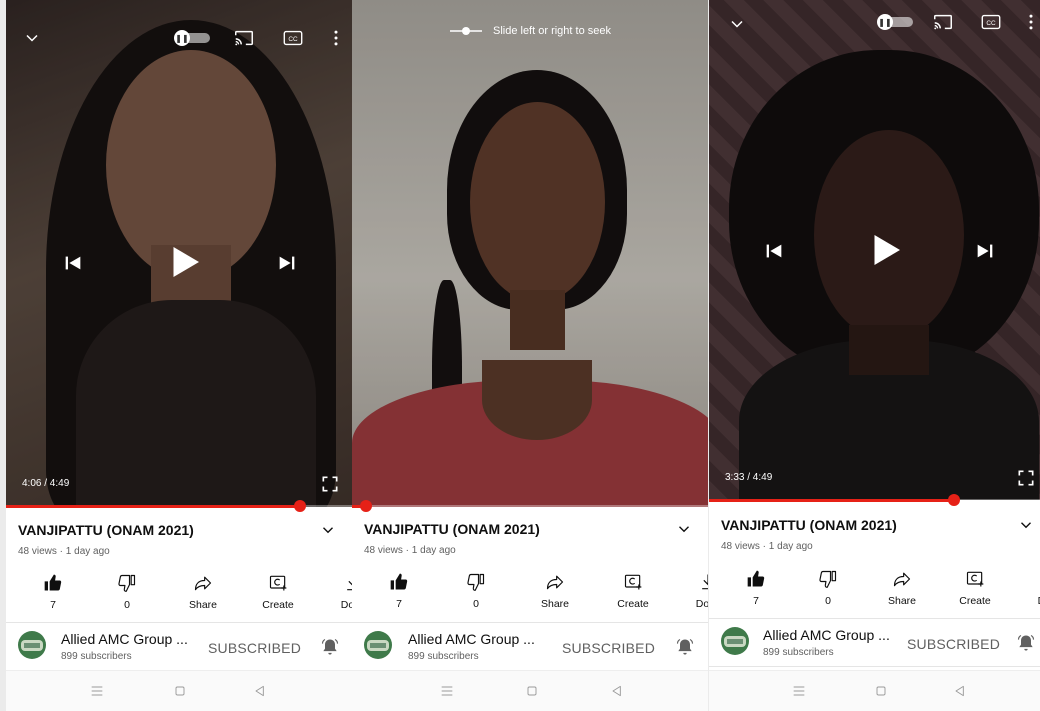  What do you see at coordinates (701, 604) in the screenshot?
I see `download-label: Dowr` at bounding box center [701, 604].